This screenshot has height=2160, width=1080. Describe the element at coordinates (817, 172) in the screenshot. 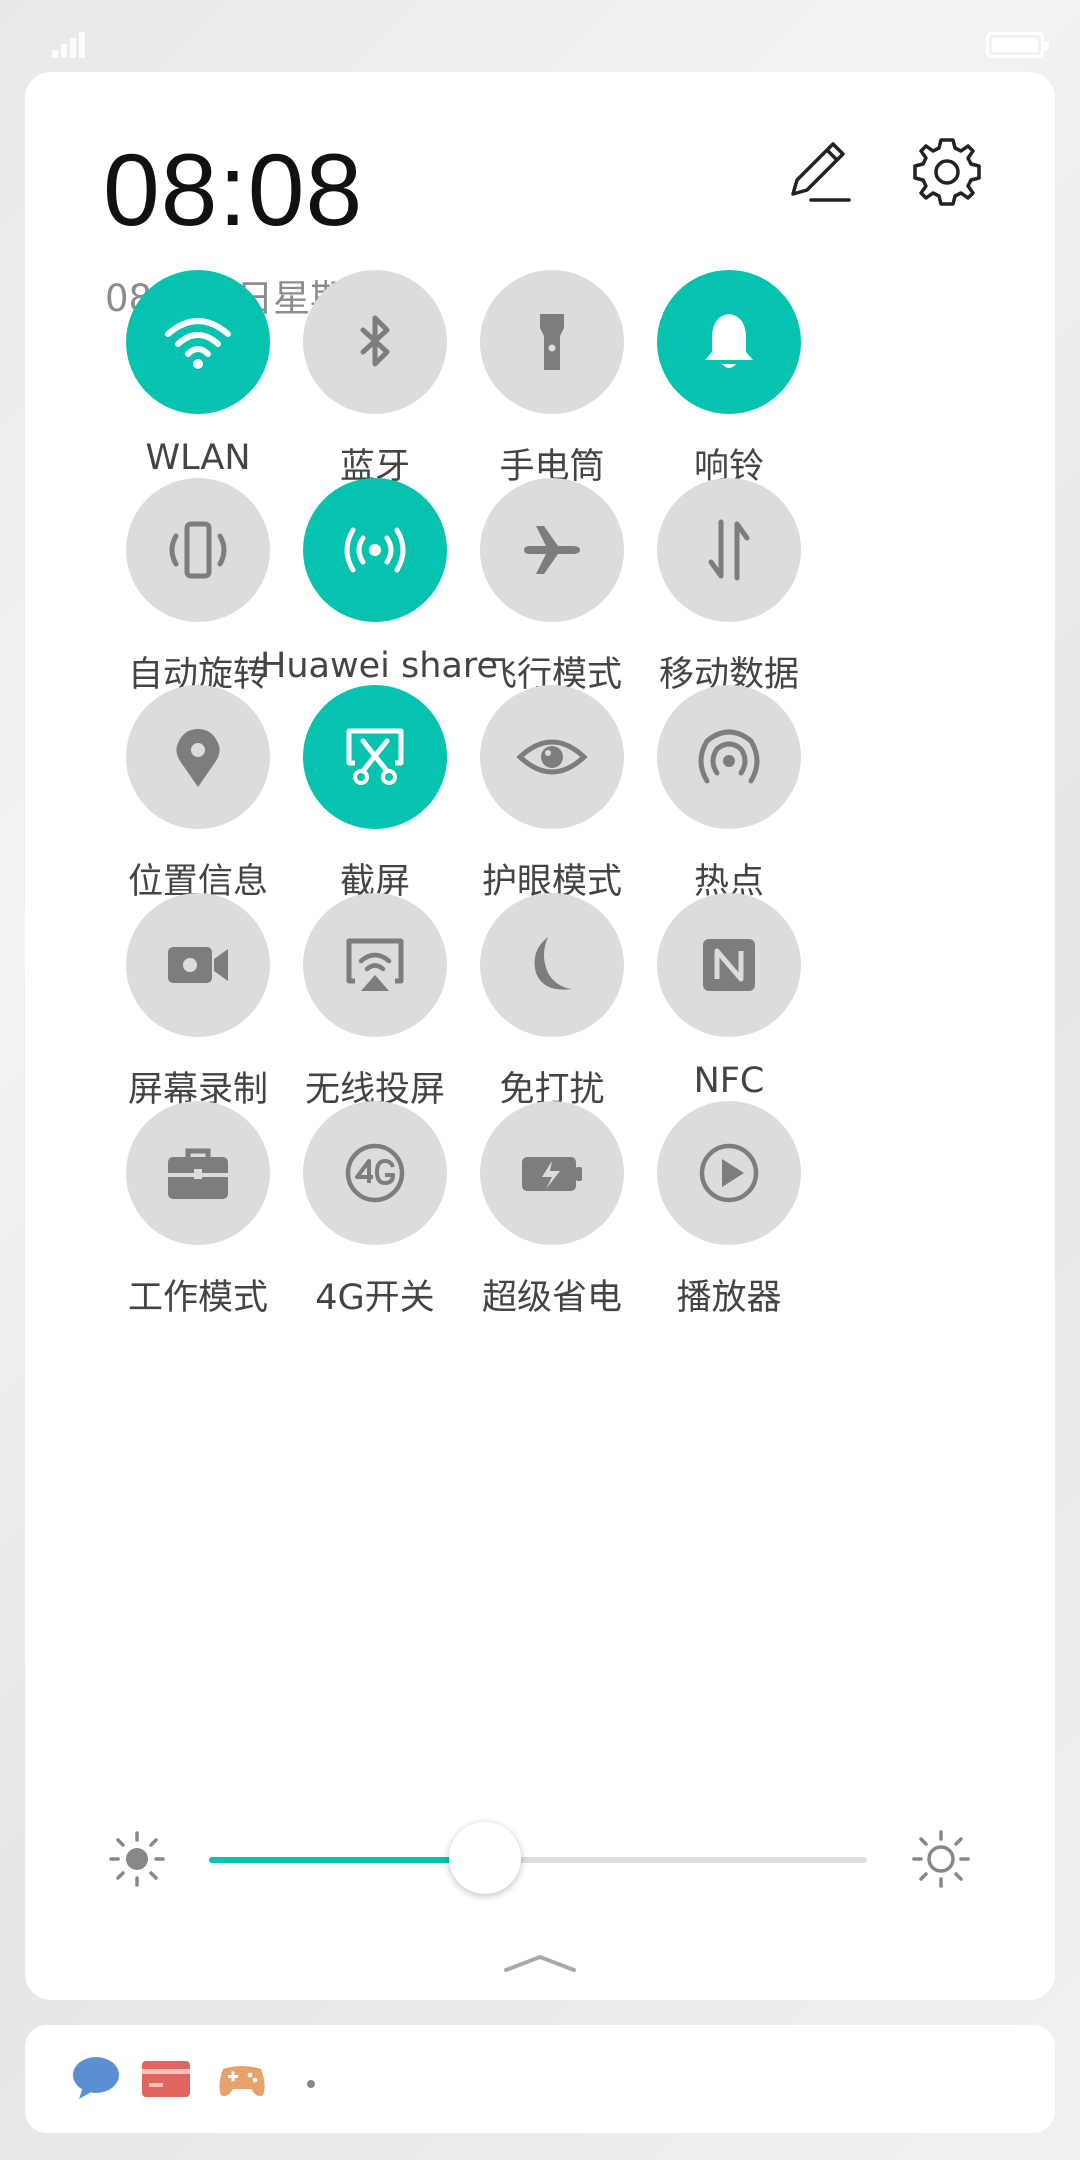

I see `edit-pencil-icon` at that location.